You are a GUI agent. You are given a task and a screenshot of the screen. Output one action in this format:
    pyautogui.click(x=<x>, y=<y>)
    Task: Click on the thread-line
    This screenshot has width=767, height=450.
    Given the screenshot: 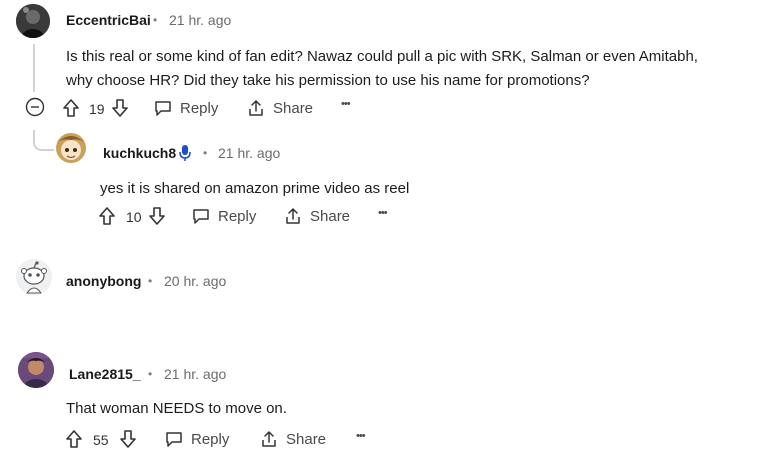 What is the action you would take?
    pyautogui.click(x=34, y=68)
    